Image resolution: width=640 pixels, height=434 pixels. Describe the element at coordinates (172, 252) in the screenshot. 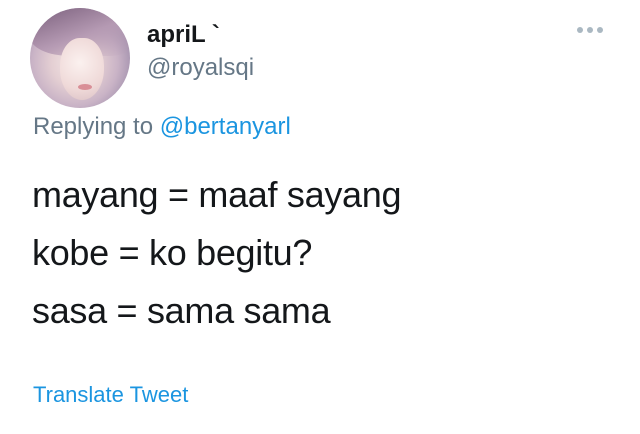

I see `tweet-line: kobe = ko begitu?` at that location.